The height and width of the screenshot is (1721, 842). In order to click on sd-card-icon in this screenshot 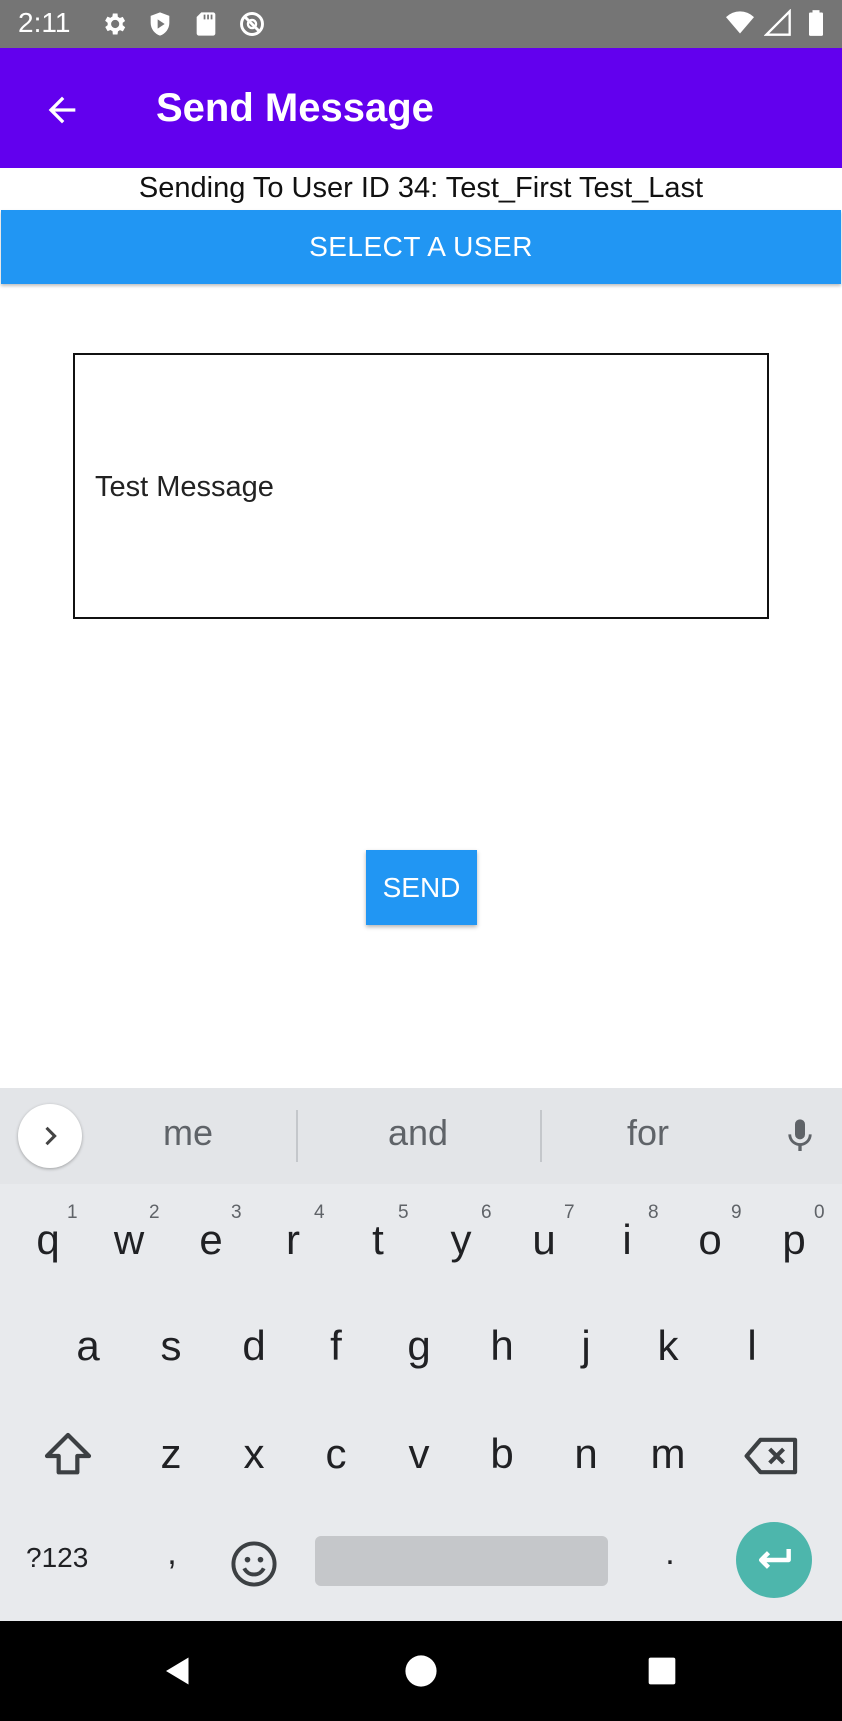, I will do `click(206, 24)`.